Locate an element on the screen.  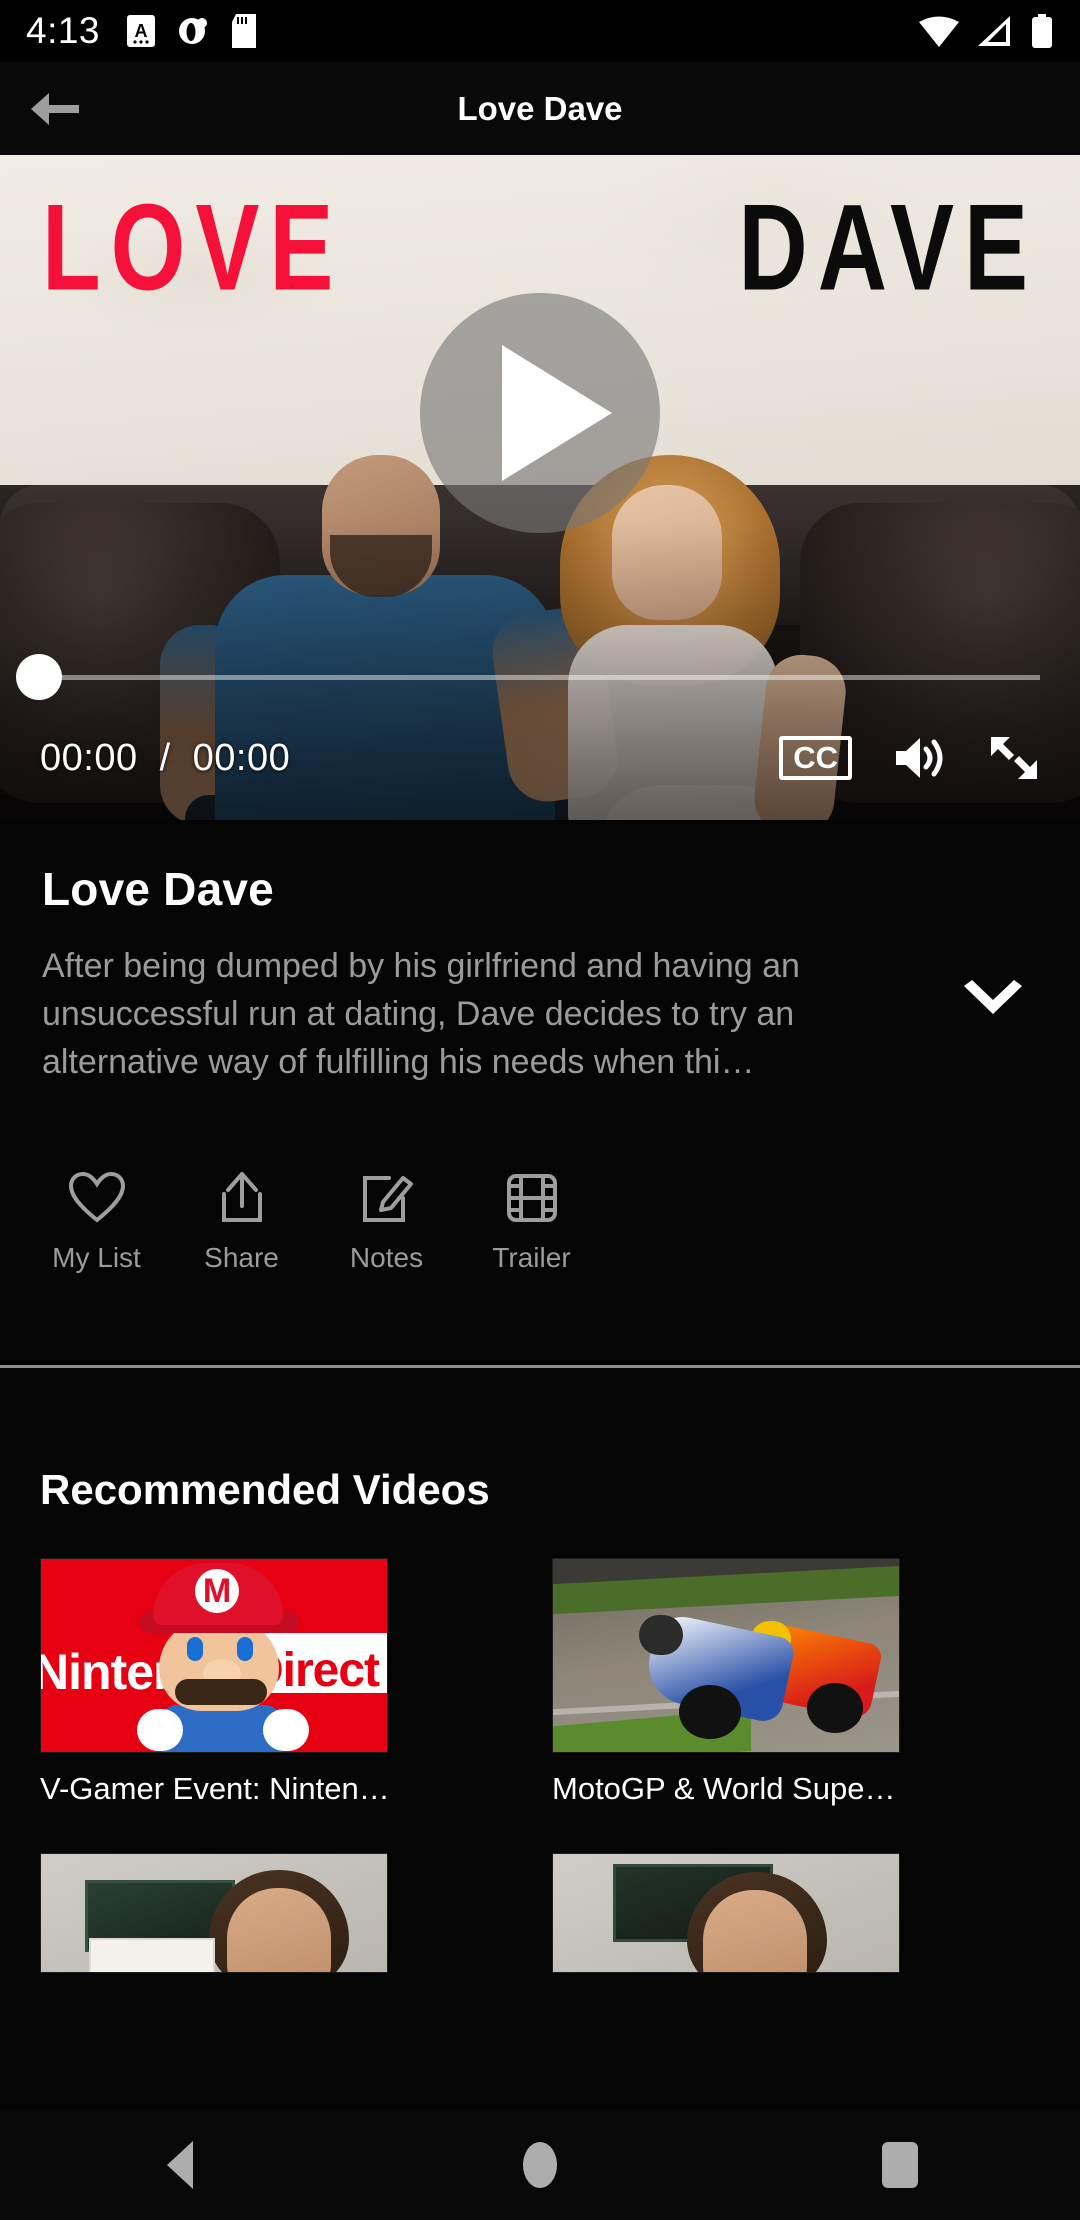
nintendo-direct-mario-thumbnail: Ninten Direct M is located at coordinates (214, 1655).